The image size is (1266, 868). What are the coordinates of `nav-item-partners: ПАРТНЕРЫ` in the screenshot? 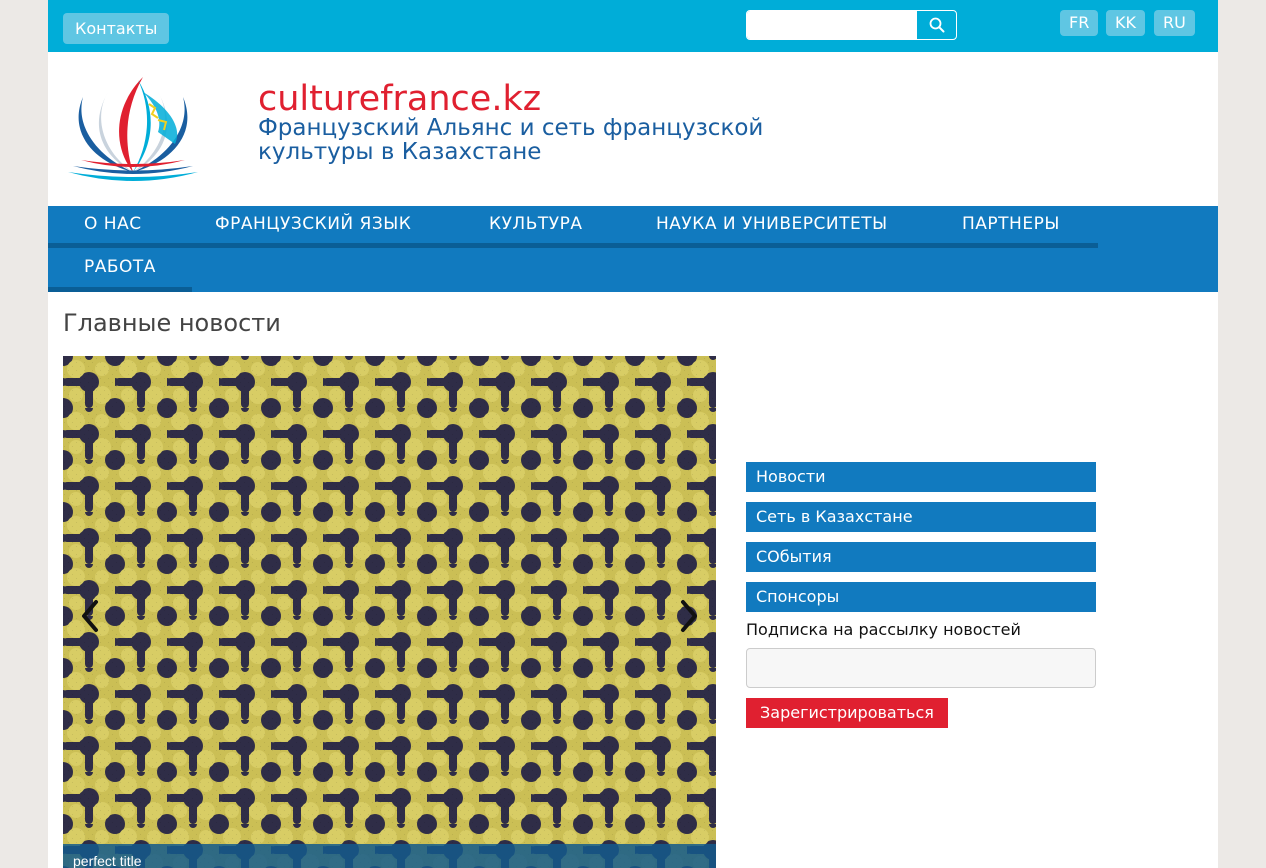 It's located at (1011, 224).